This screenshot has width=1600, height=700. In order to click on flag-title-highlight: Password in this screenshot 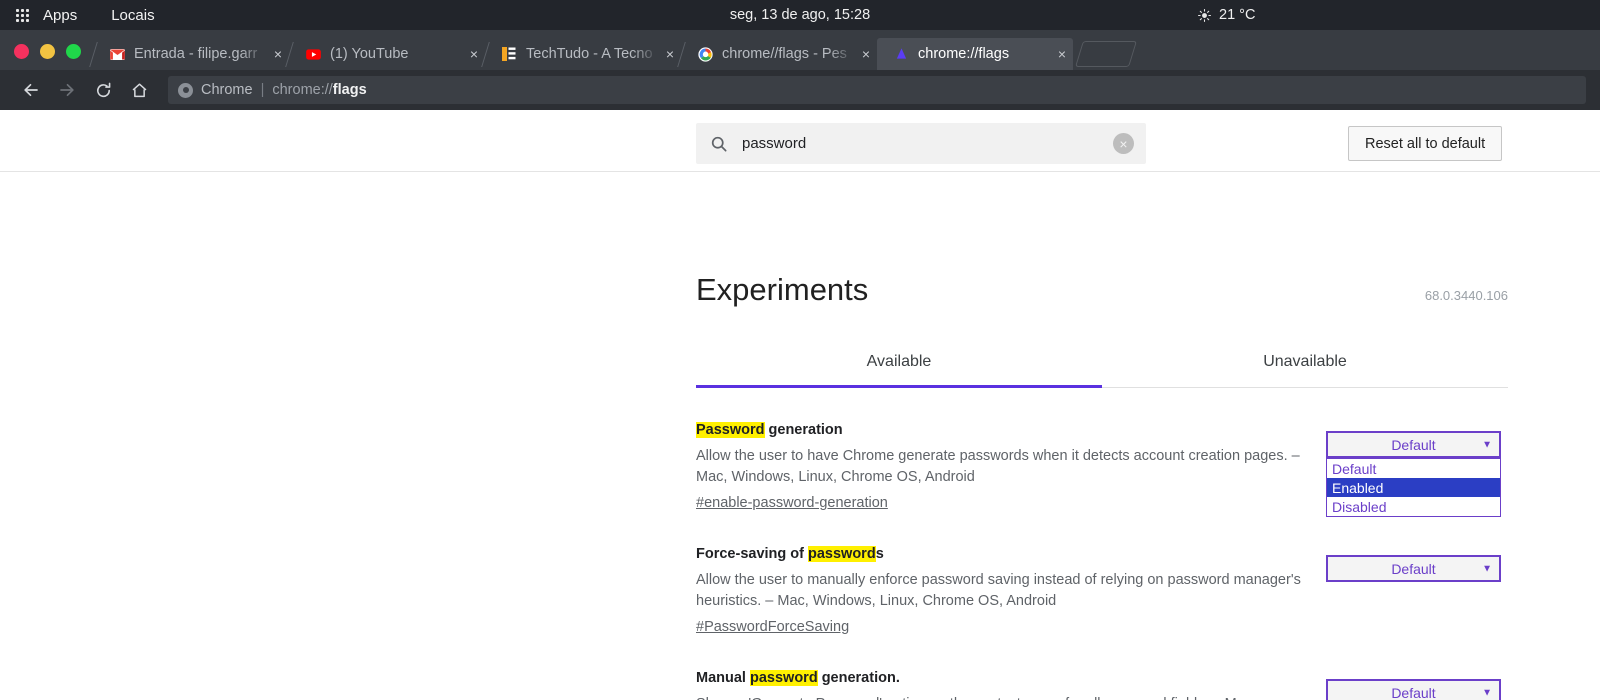, I will do `click(730, 430)`.